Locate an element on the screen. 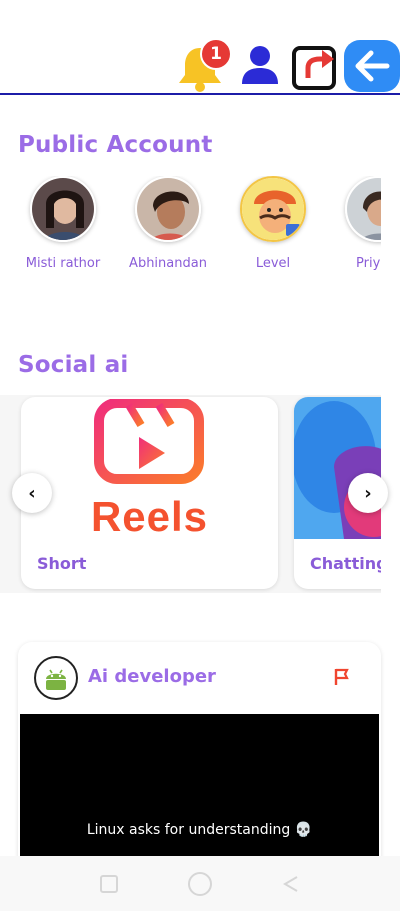  account-name: Priya k is located at coordinates (368, 263).